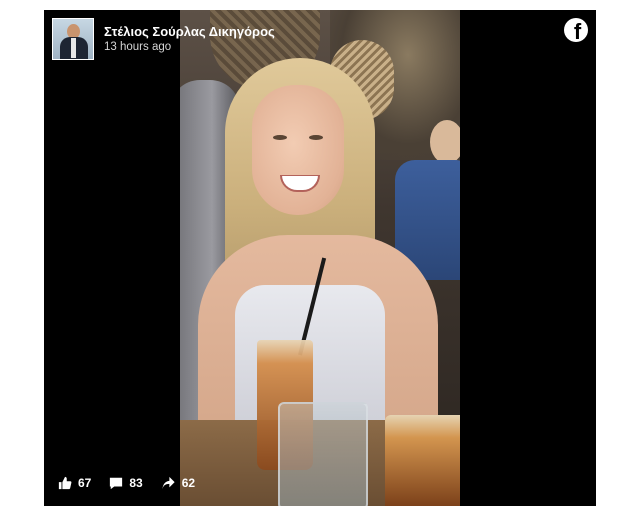  Describe the element at coordinates (189, 47) in the screenshot. I see `post-timestamp: 13 hours ago` at that location.